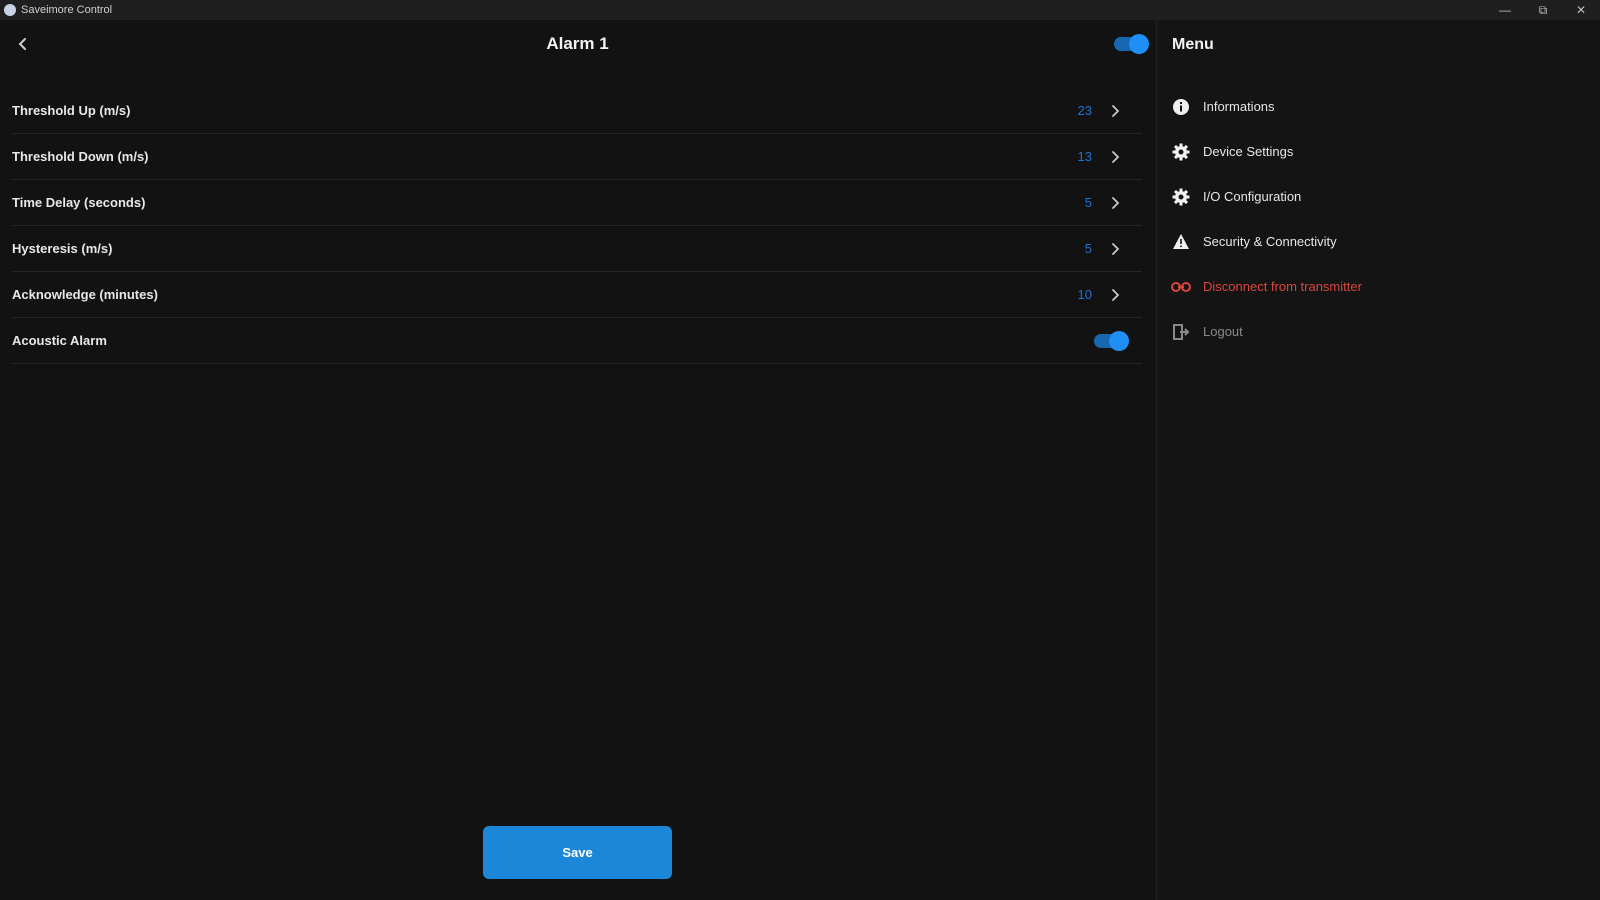 The height and width of the screenshot is (900, 1600). What do you see at coordinates (1193, 44) in the screenshot?
I see `menu-title: Menu` at bounding box center [1193, 44].